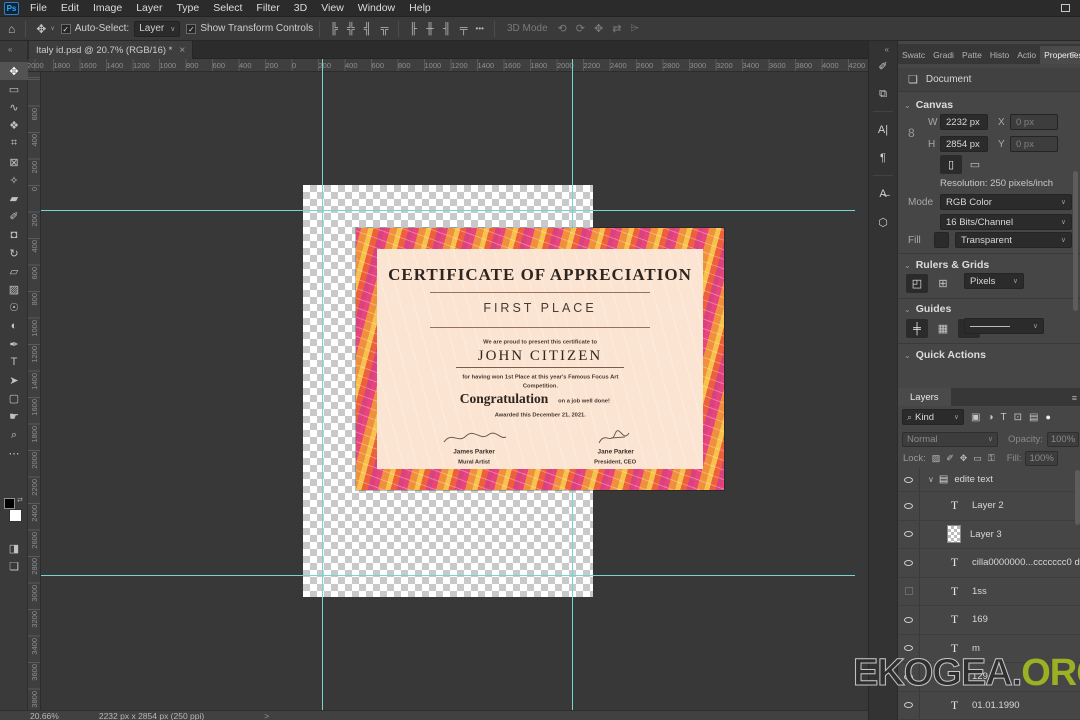 The image size is (1080, 720). I want to click on color-mode-dropdown: RGB Color ∨, so click(1006, 202).